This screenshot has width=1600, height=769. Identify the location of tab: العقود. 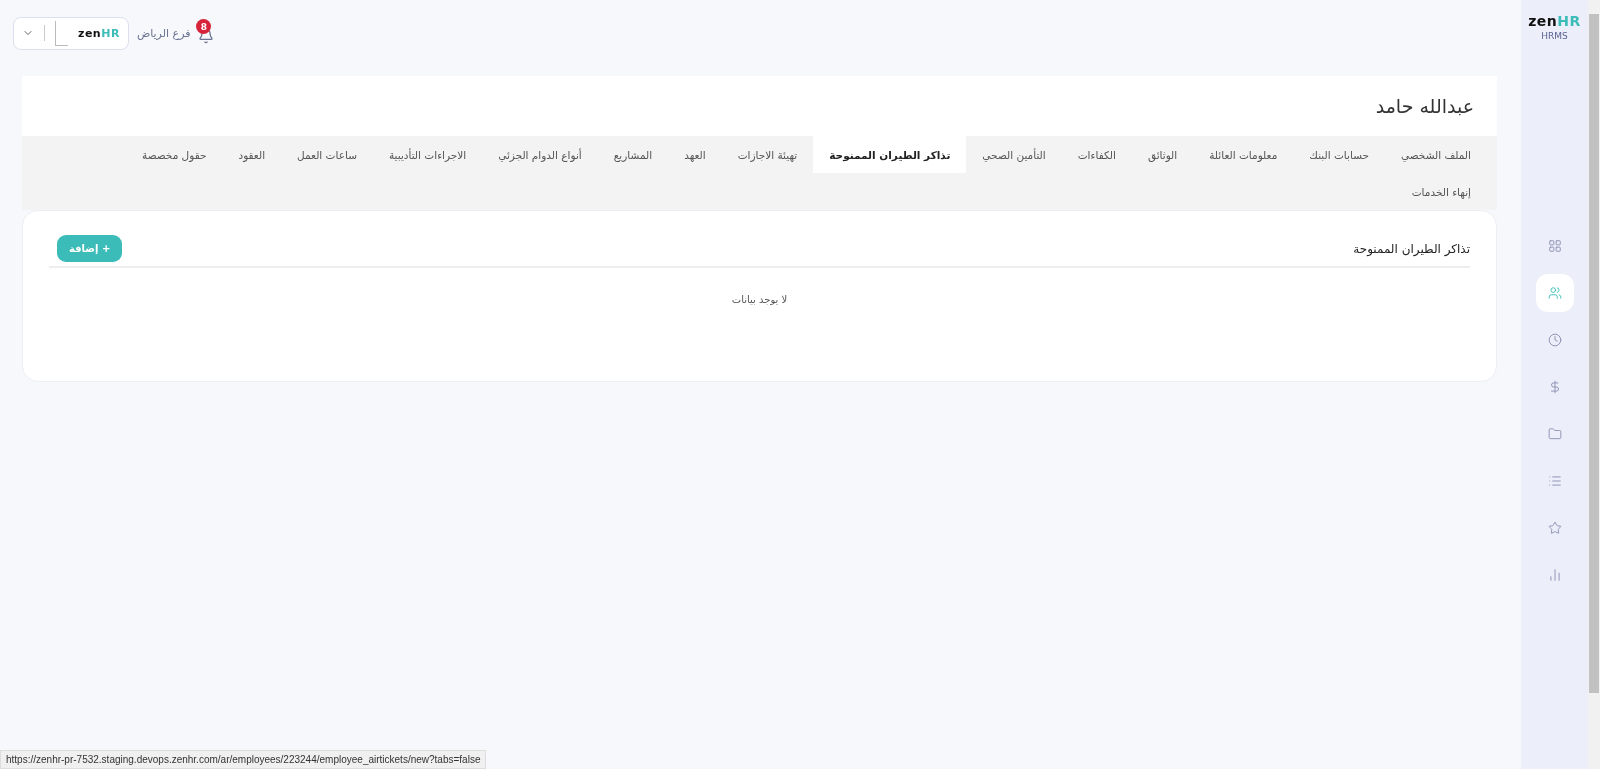
(252, 154).